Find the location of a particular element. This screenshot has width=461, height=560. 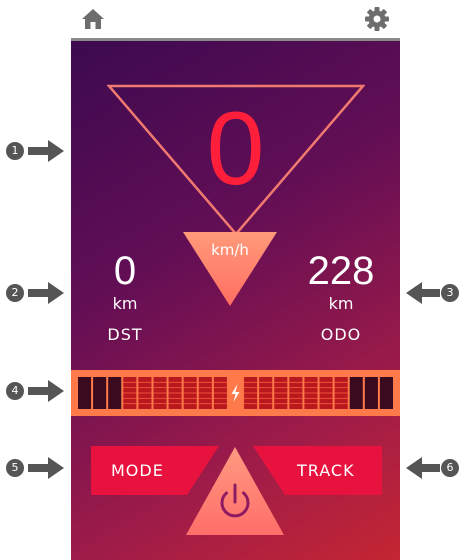

track-button-label: TRACK is located at coordinates (326, 470).